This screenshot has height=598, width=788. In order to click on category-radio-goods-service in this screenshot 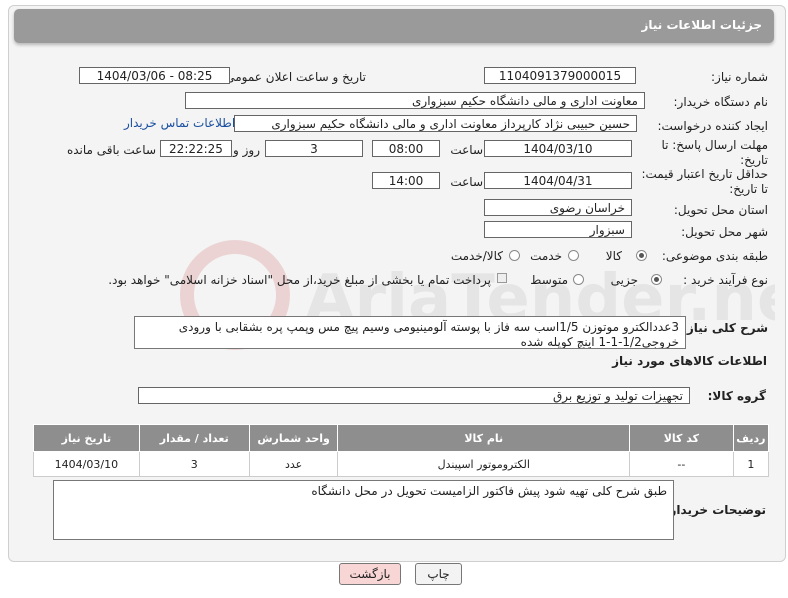, I will do `click(514, 255)`.